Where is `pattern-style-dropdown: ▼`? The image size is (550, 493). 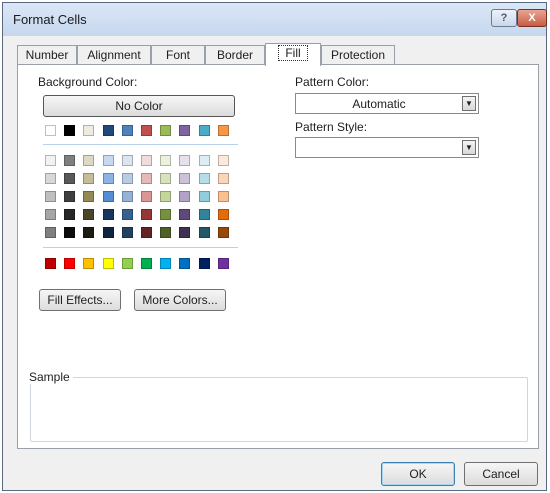
pattern-style-dropdown: ▼ is located at coordinates (387, 147).